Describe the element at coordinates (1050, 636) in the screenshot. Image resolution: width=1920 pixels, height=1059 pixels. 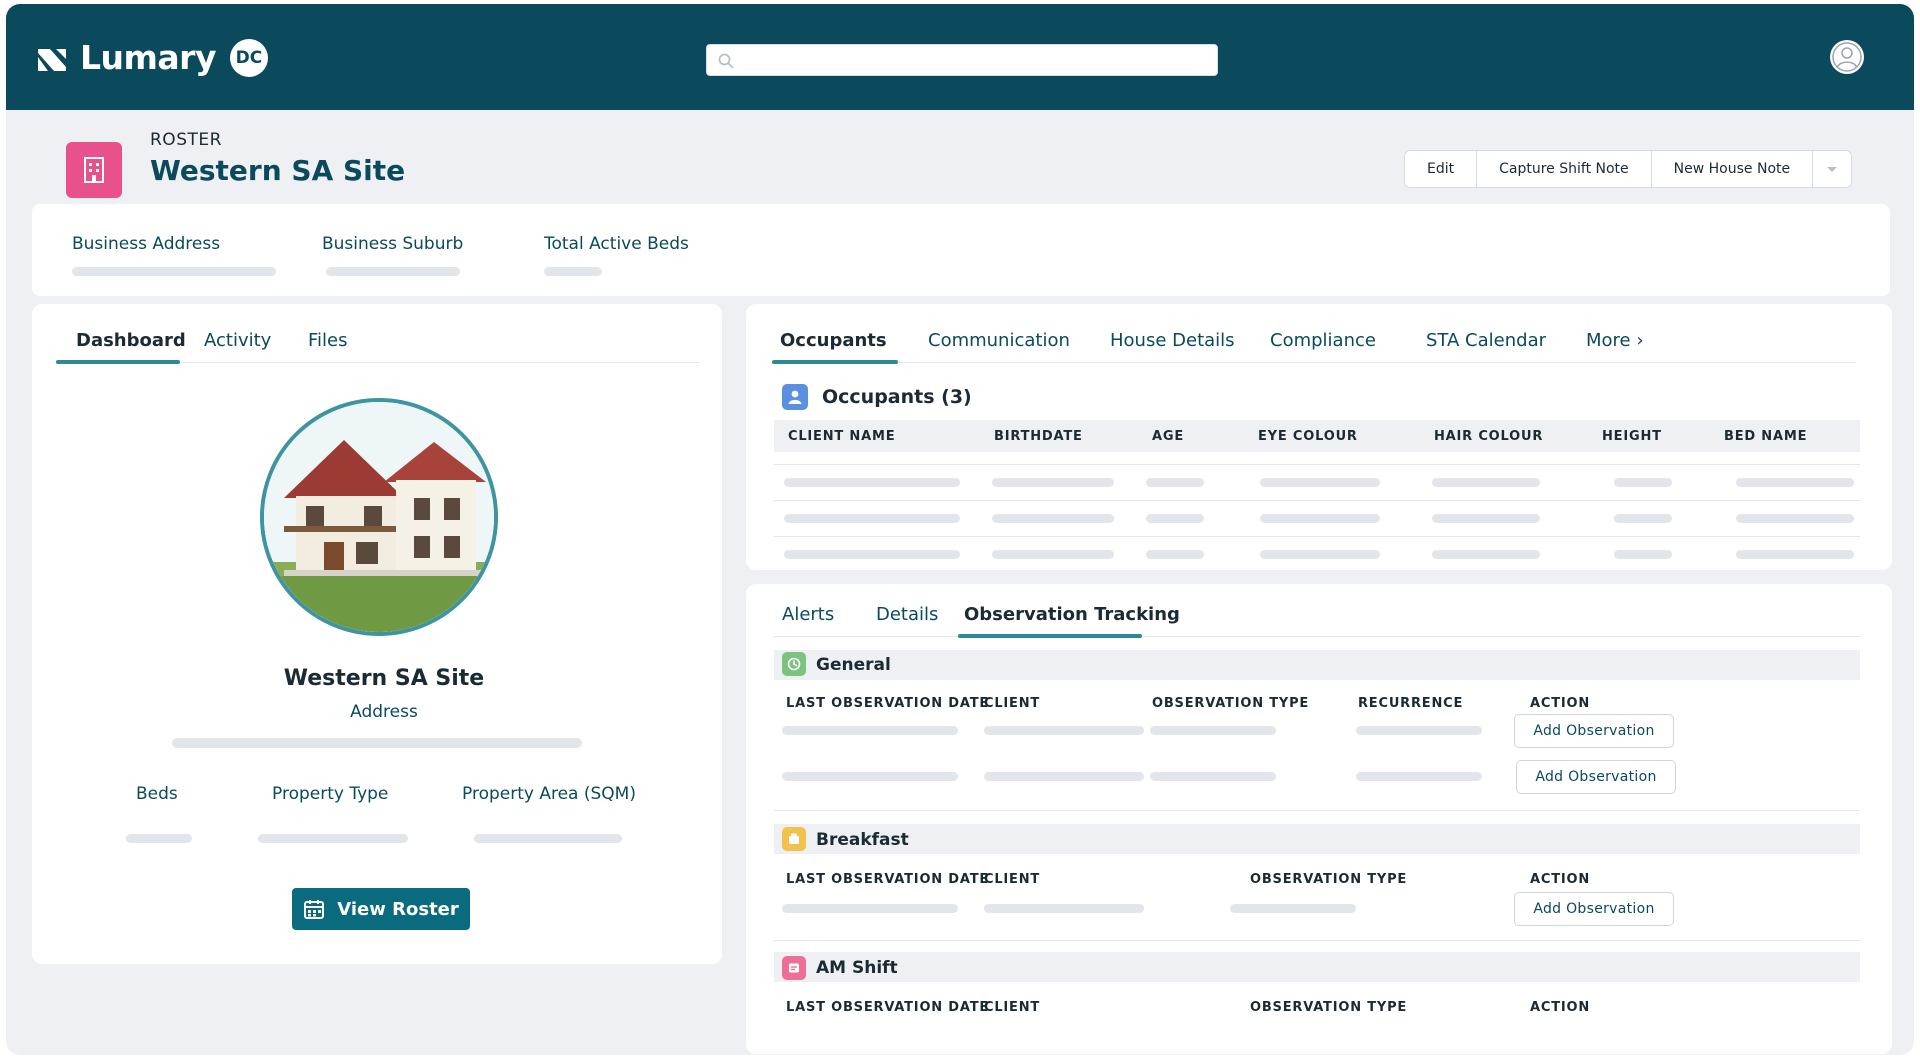
I see `tab-active-indicator` at that location.